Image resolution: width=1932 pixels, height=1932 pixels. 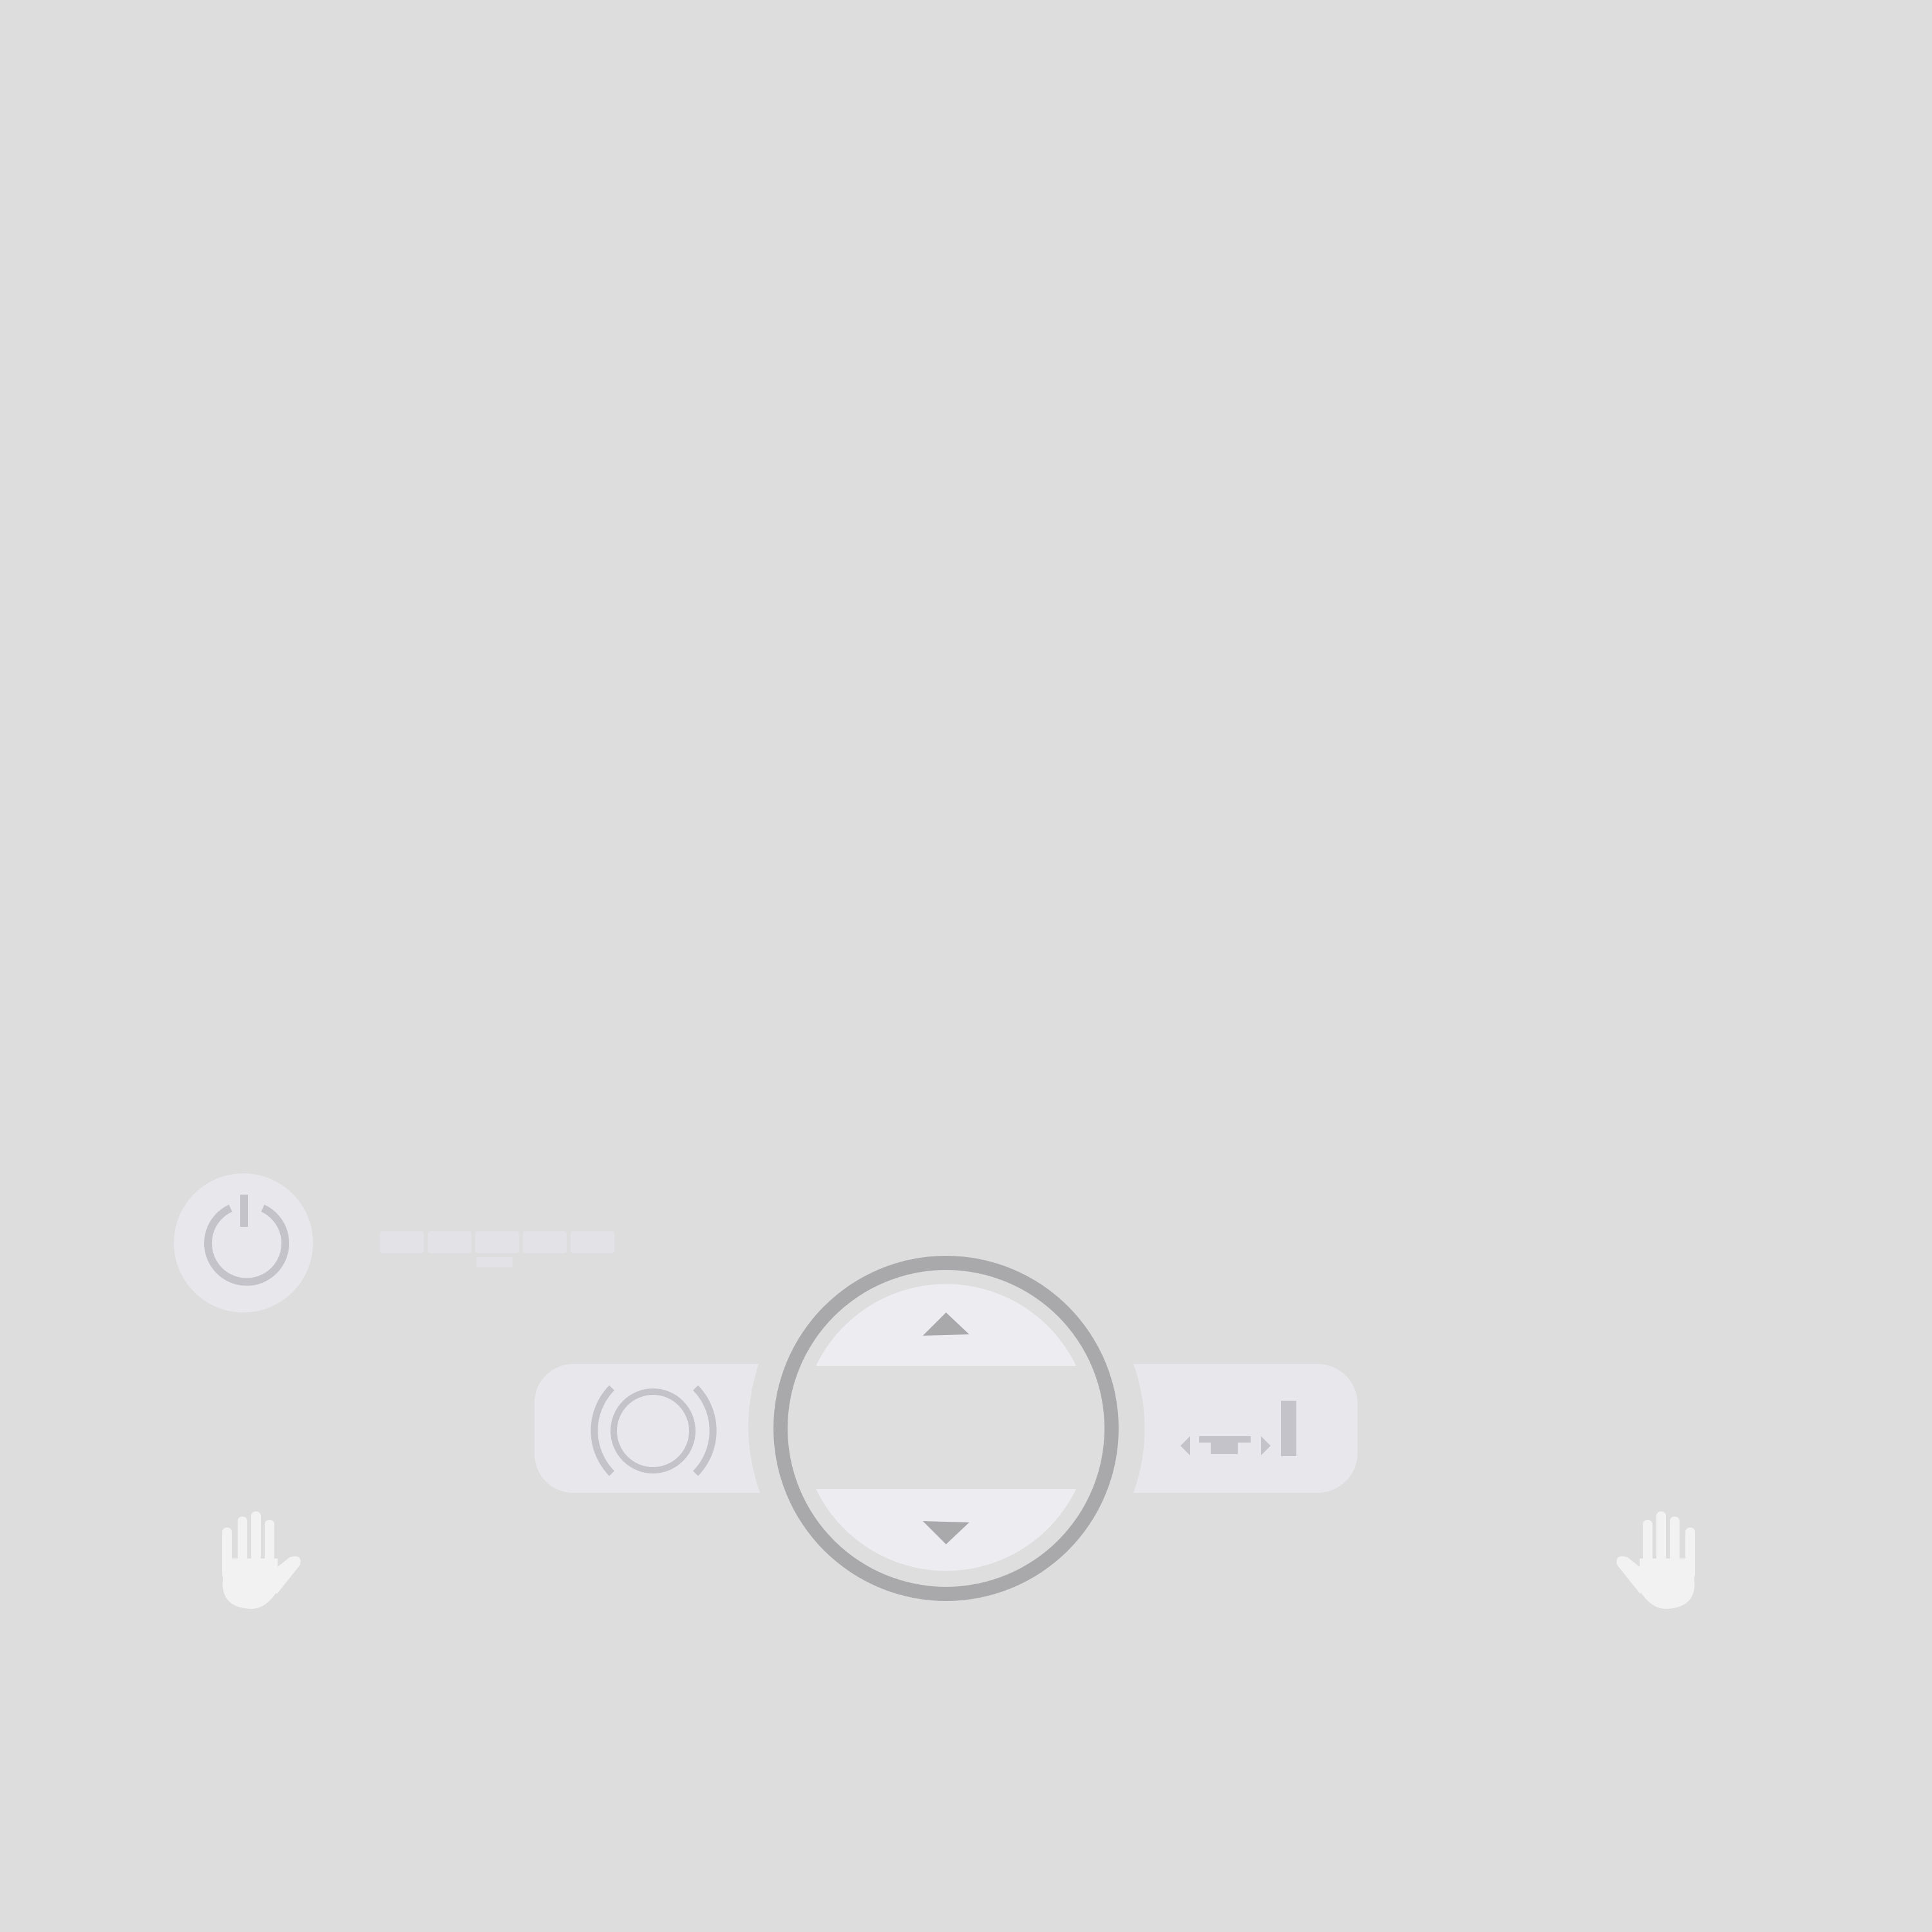 I want to click on status-indicator, so click(x=497, y=1249).